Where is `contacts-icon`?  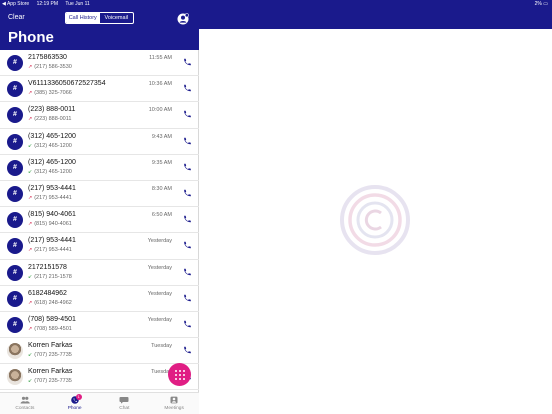 contacts-icon is located at coordinates (25, 400).